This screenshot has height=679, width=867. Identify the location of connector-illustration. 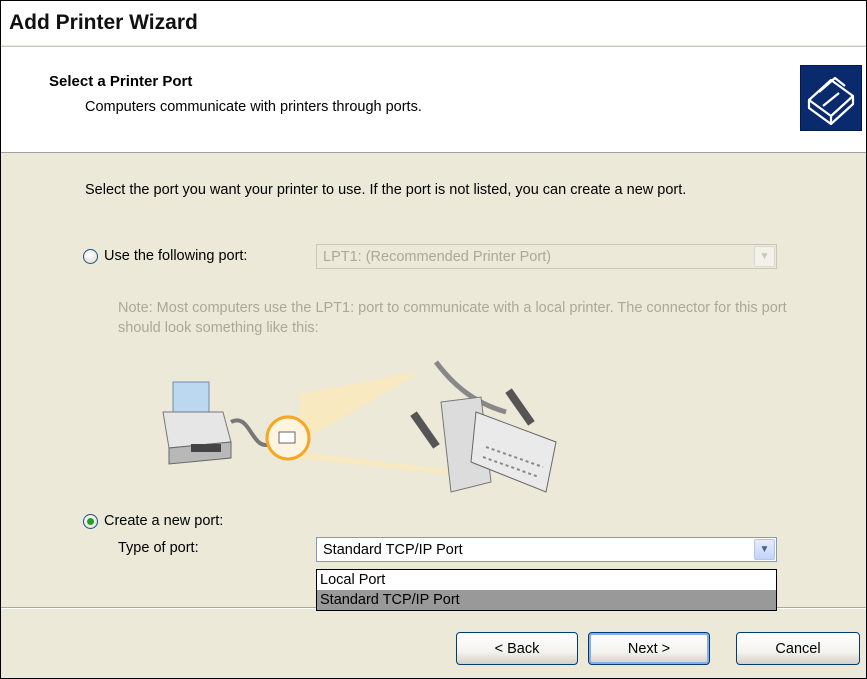
(359, 426).